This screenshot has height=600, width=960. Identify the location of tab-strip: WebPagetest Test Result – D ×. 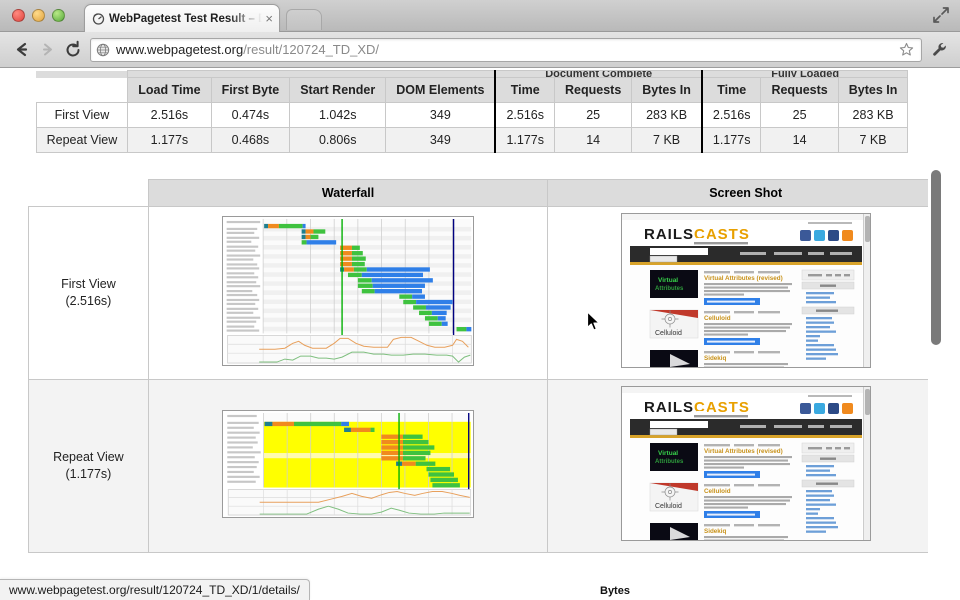
(480, 16).